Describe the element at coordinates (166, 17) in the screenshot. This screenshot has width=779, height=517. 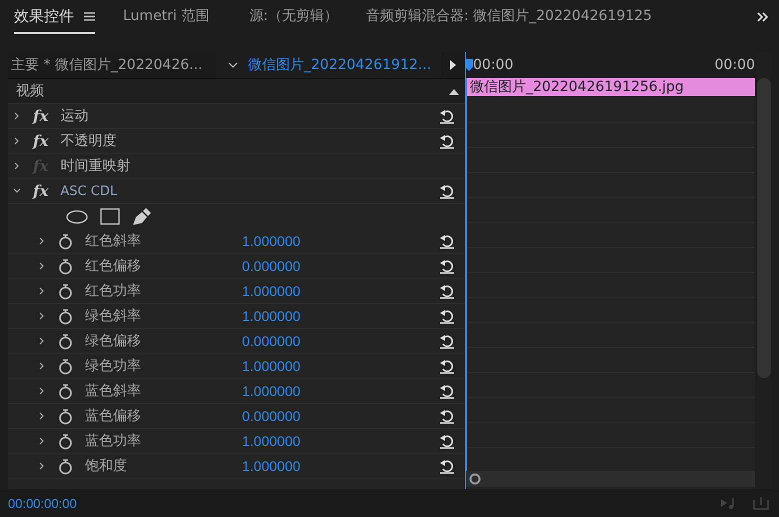
I see `panel-tab: Lumetri 范围` at that location.